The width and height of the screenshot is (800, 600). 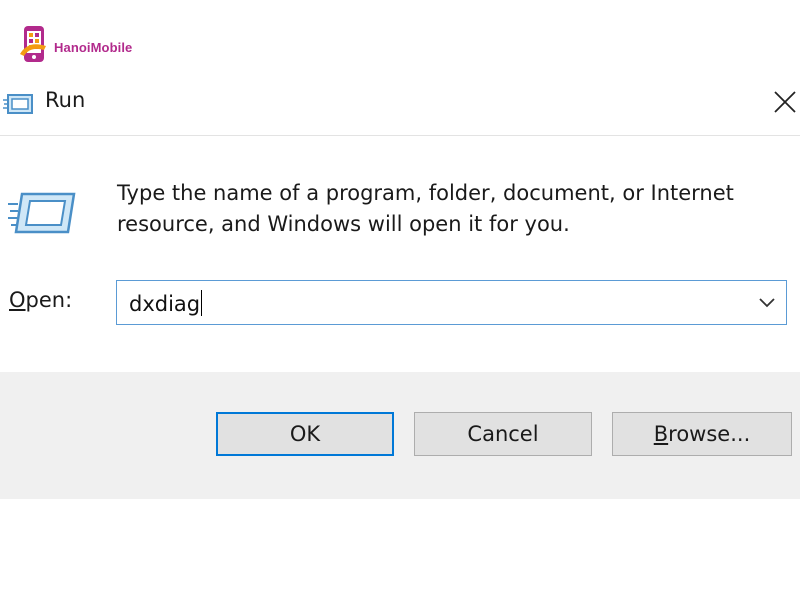 I want to click on open-label: Open:, so click(x=40, y=300).